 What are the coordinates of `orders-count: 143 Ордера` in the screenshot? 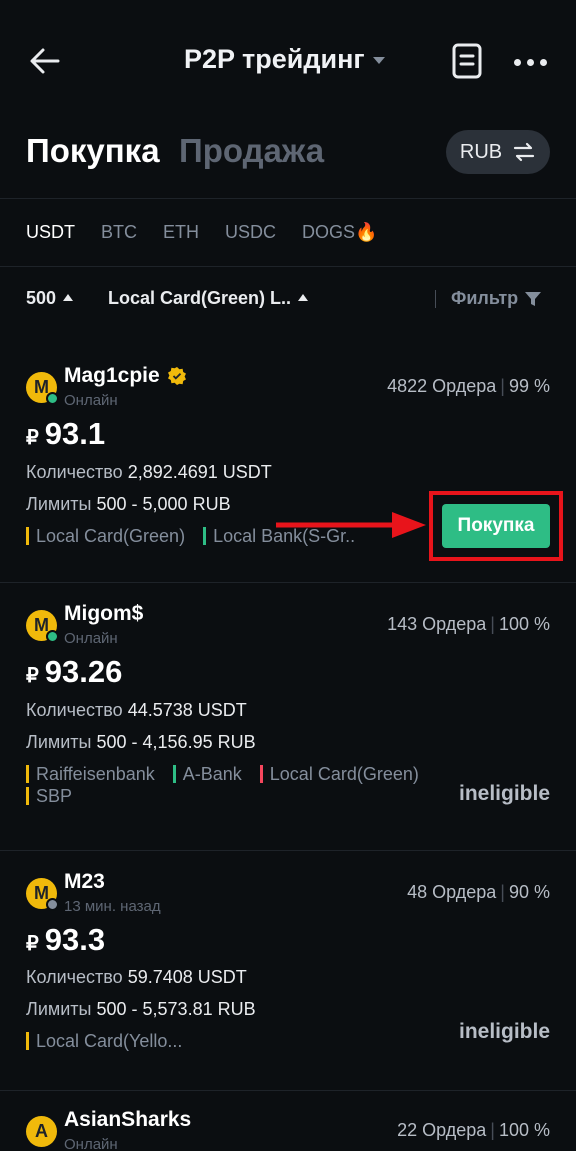 It's located at (437, 624).